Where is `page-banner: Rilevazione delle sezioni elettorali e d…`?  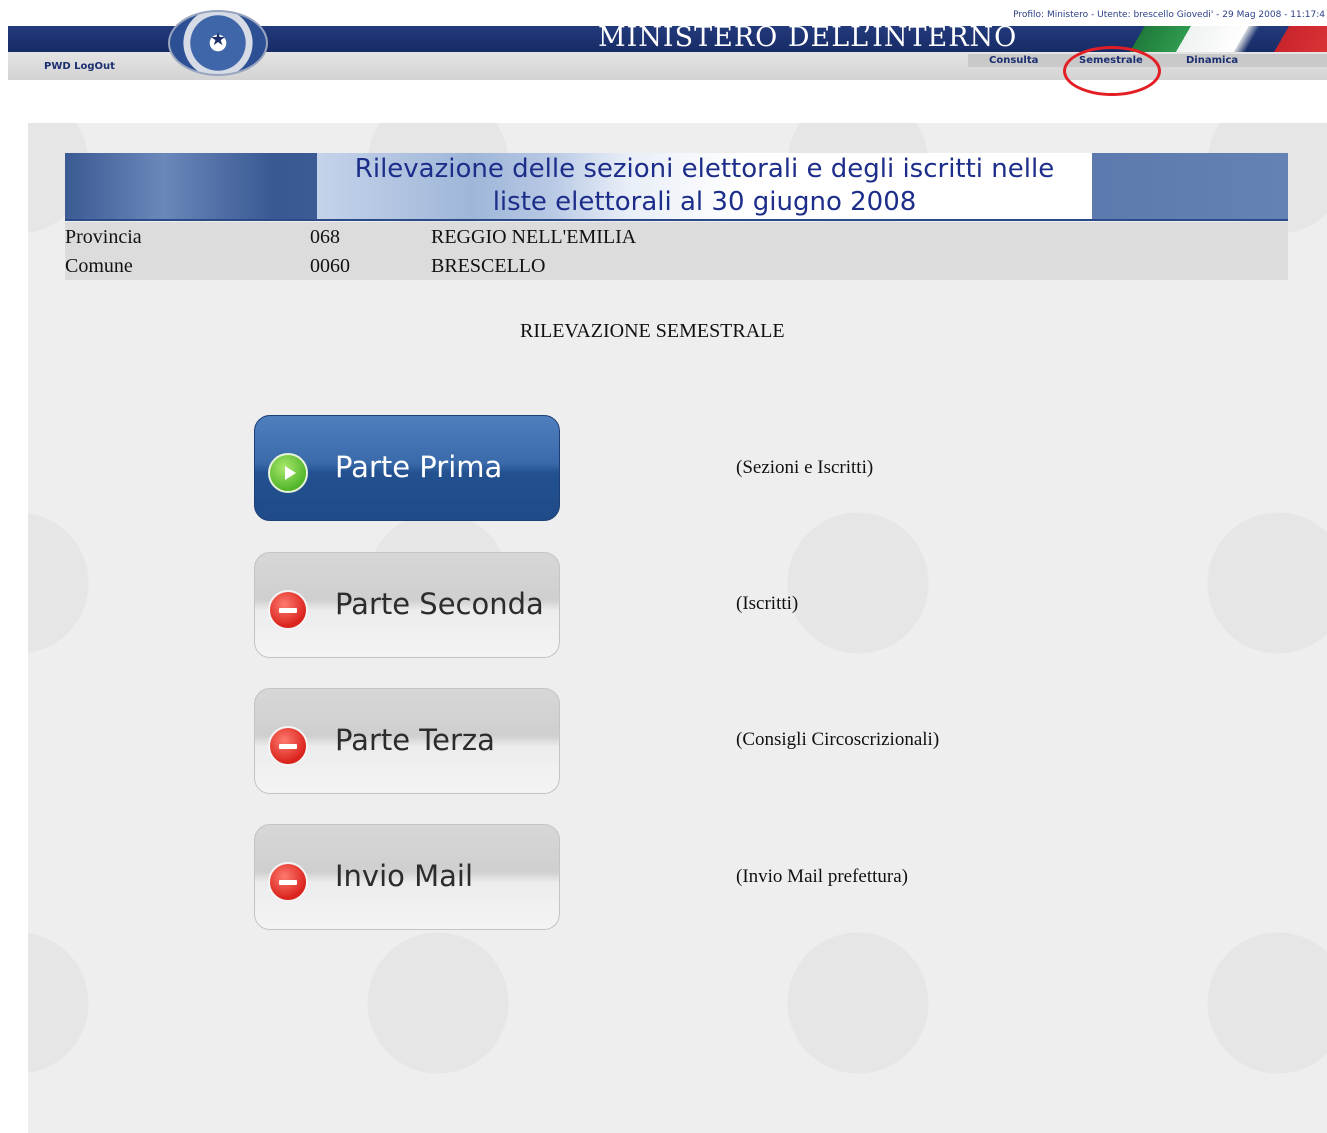 page-banner: Rilevazione delle sezioni elettorali e d… is located at coordinates (676, 187).